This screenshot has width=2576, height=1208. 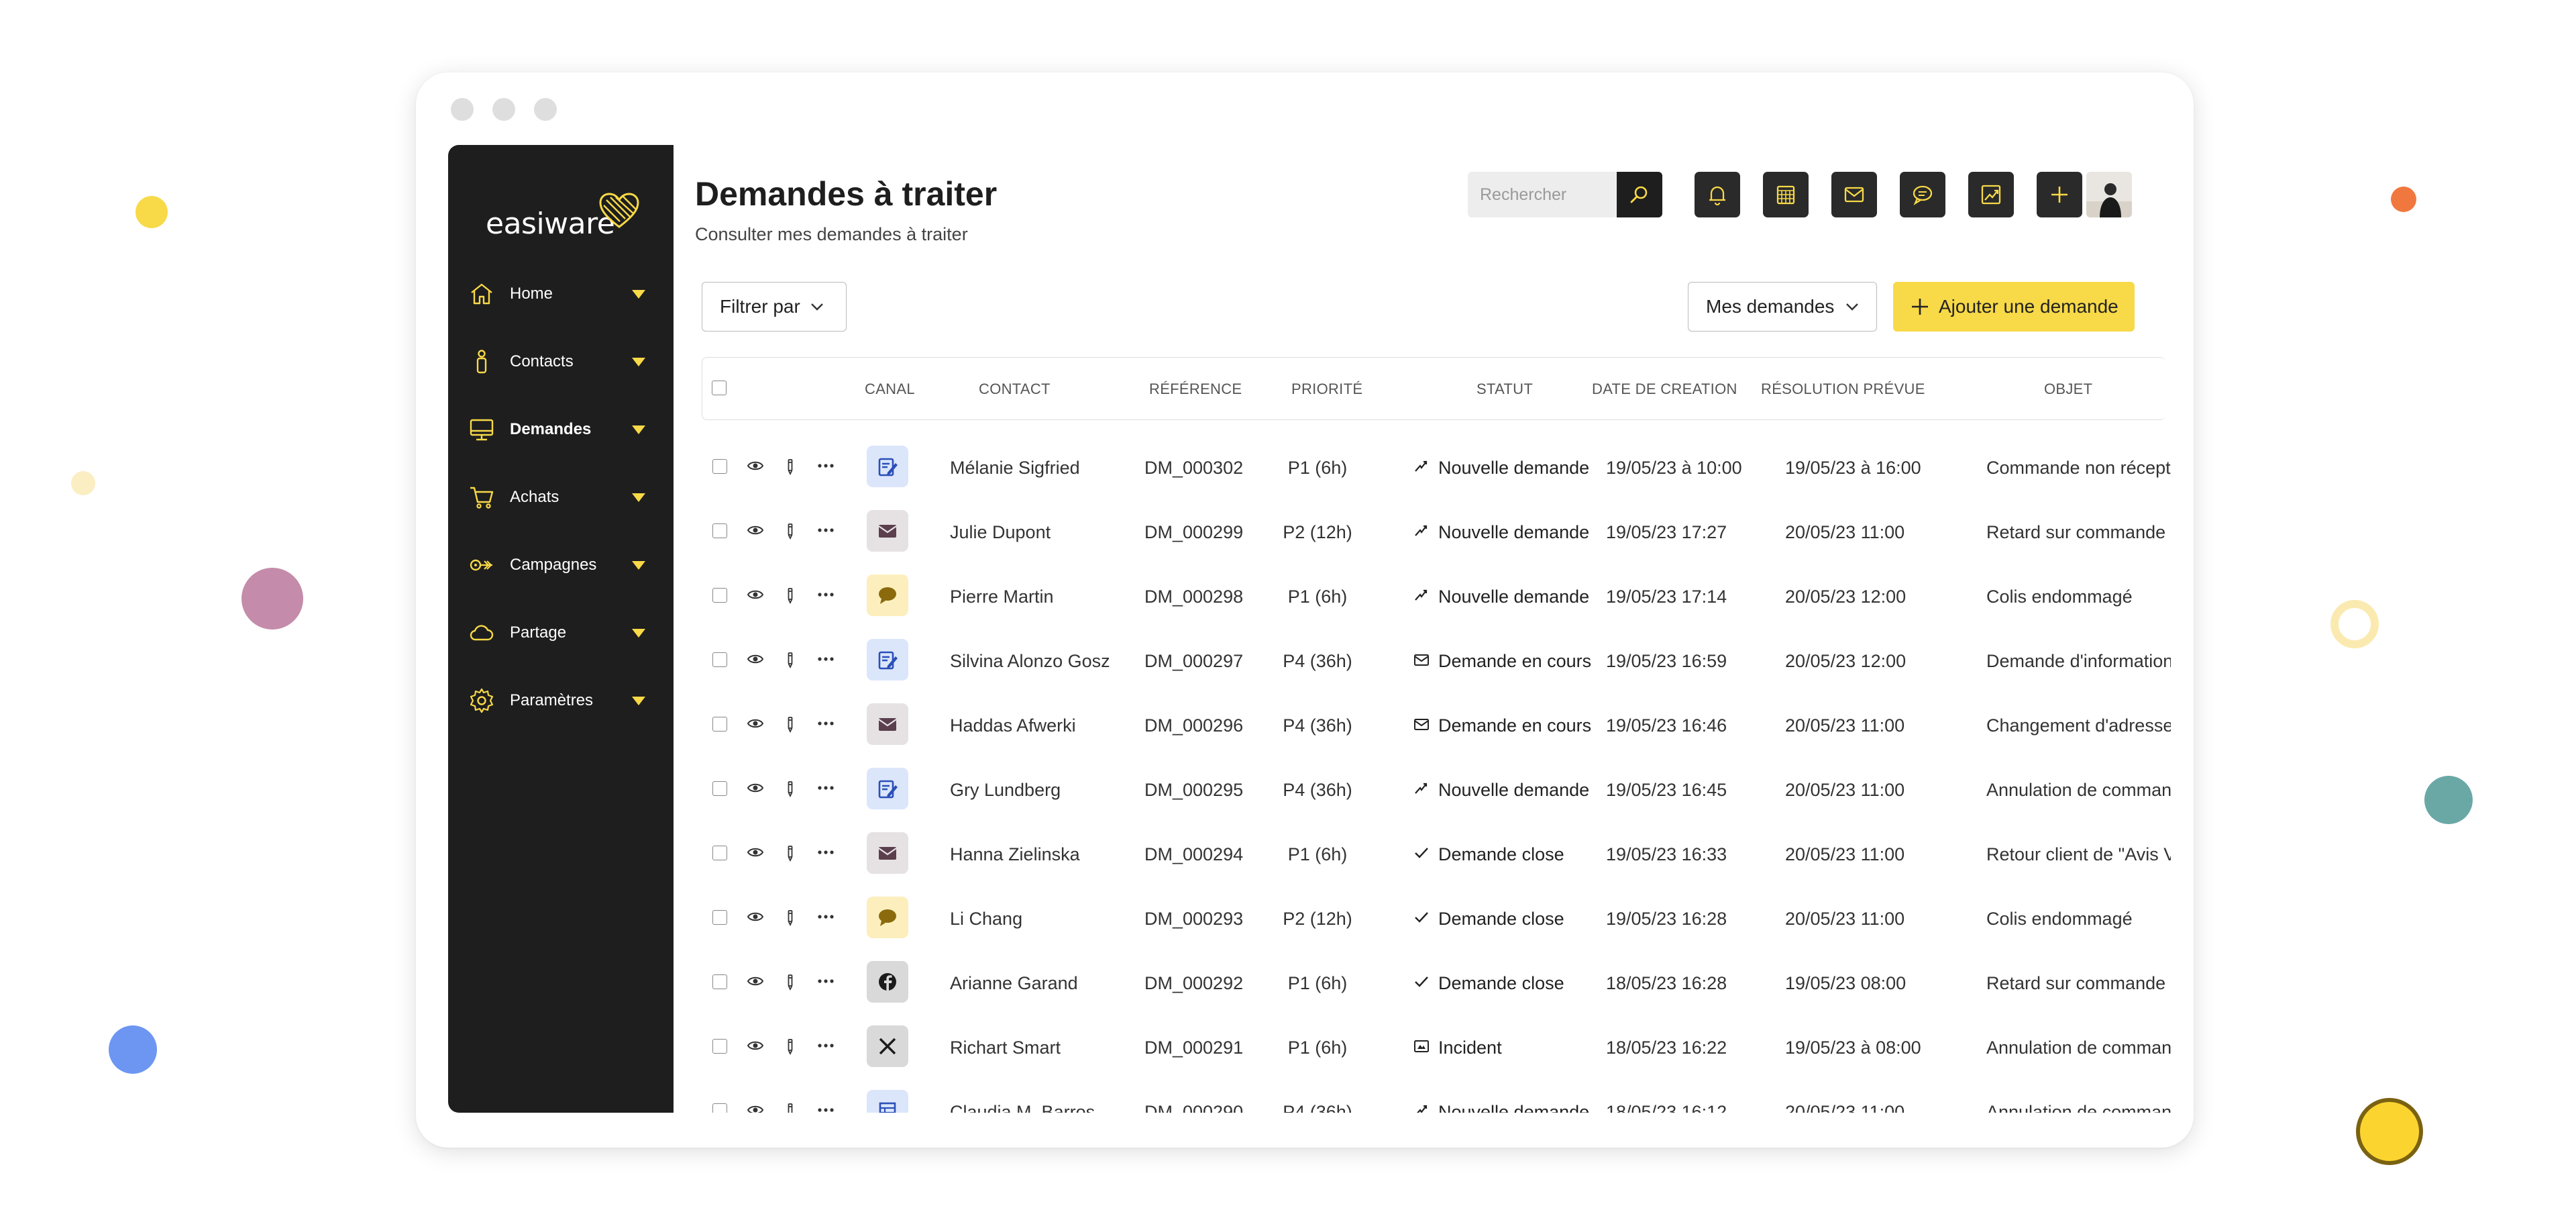 What do you see at coordinates (503, 109) in the screenshot?
I see `window-dot-minimize` at bounding box center [503, 109].